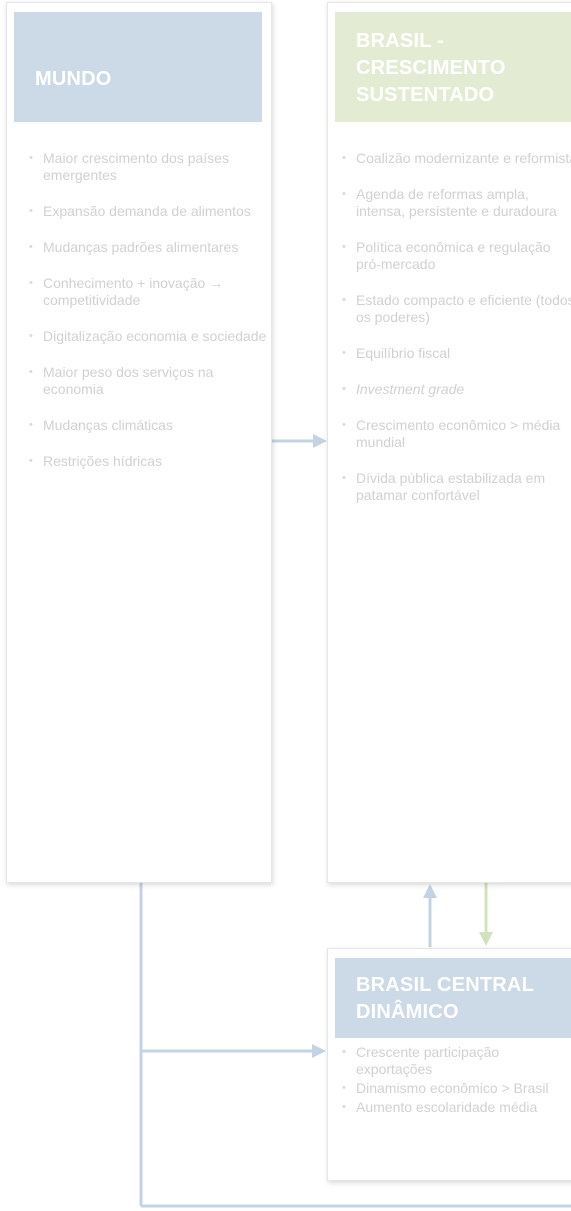 Image resolution: width=571 pixels, height=1211 pixels. Describe the element at coordinates (148, 336) in the screenshot. I see `list-item: Digitalização economia e sociedade` at that location.